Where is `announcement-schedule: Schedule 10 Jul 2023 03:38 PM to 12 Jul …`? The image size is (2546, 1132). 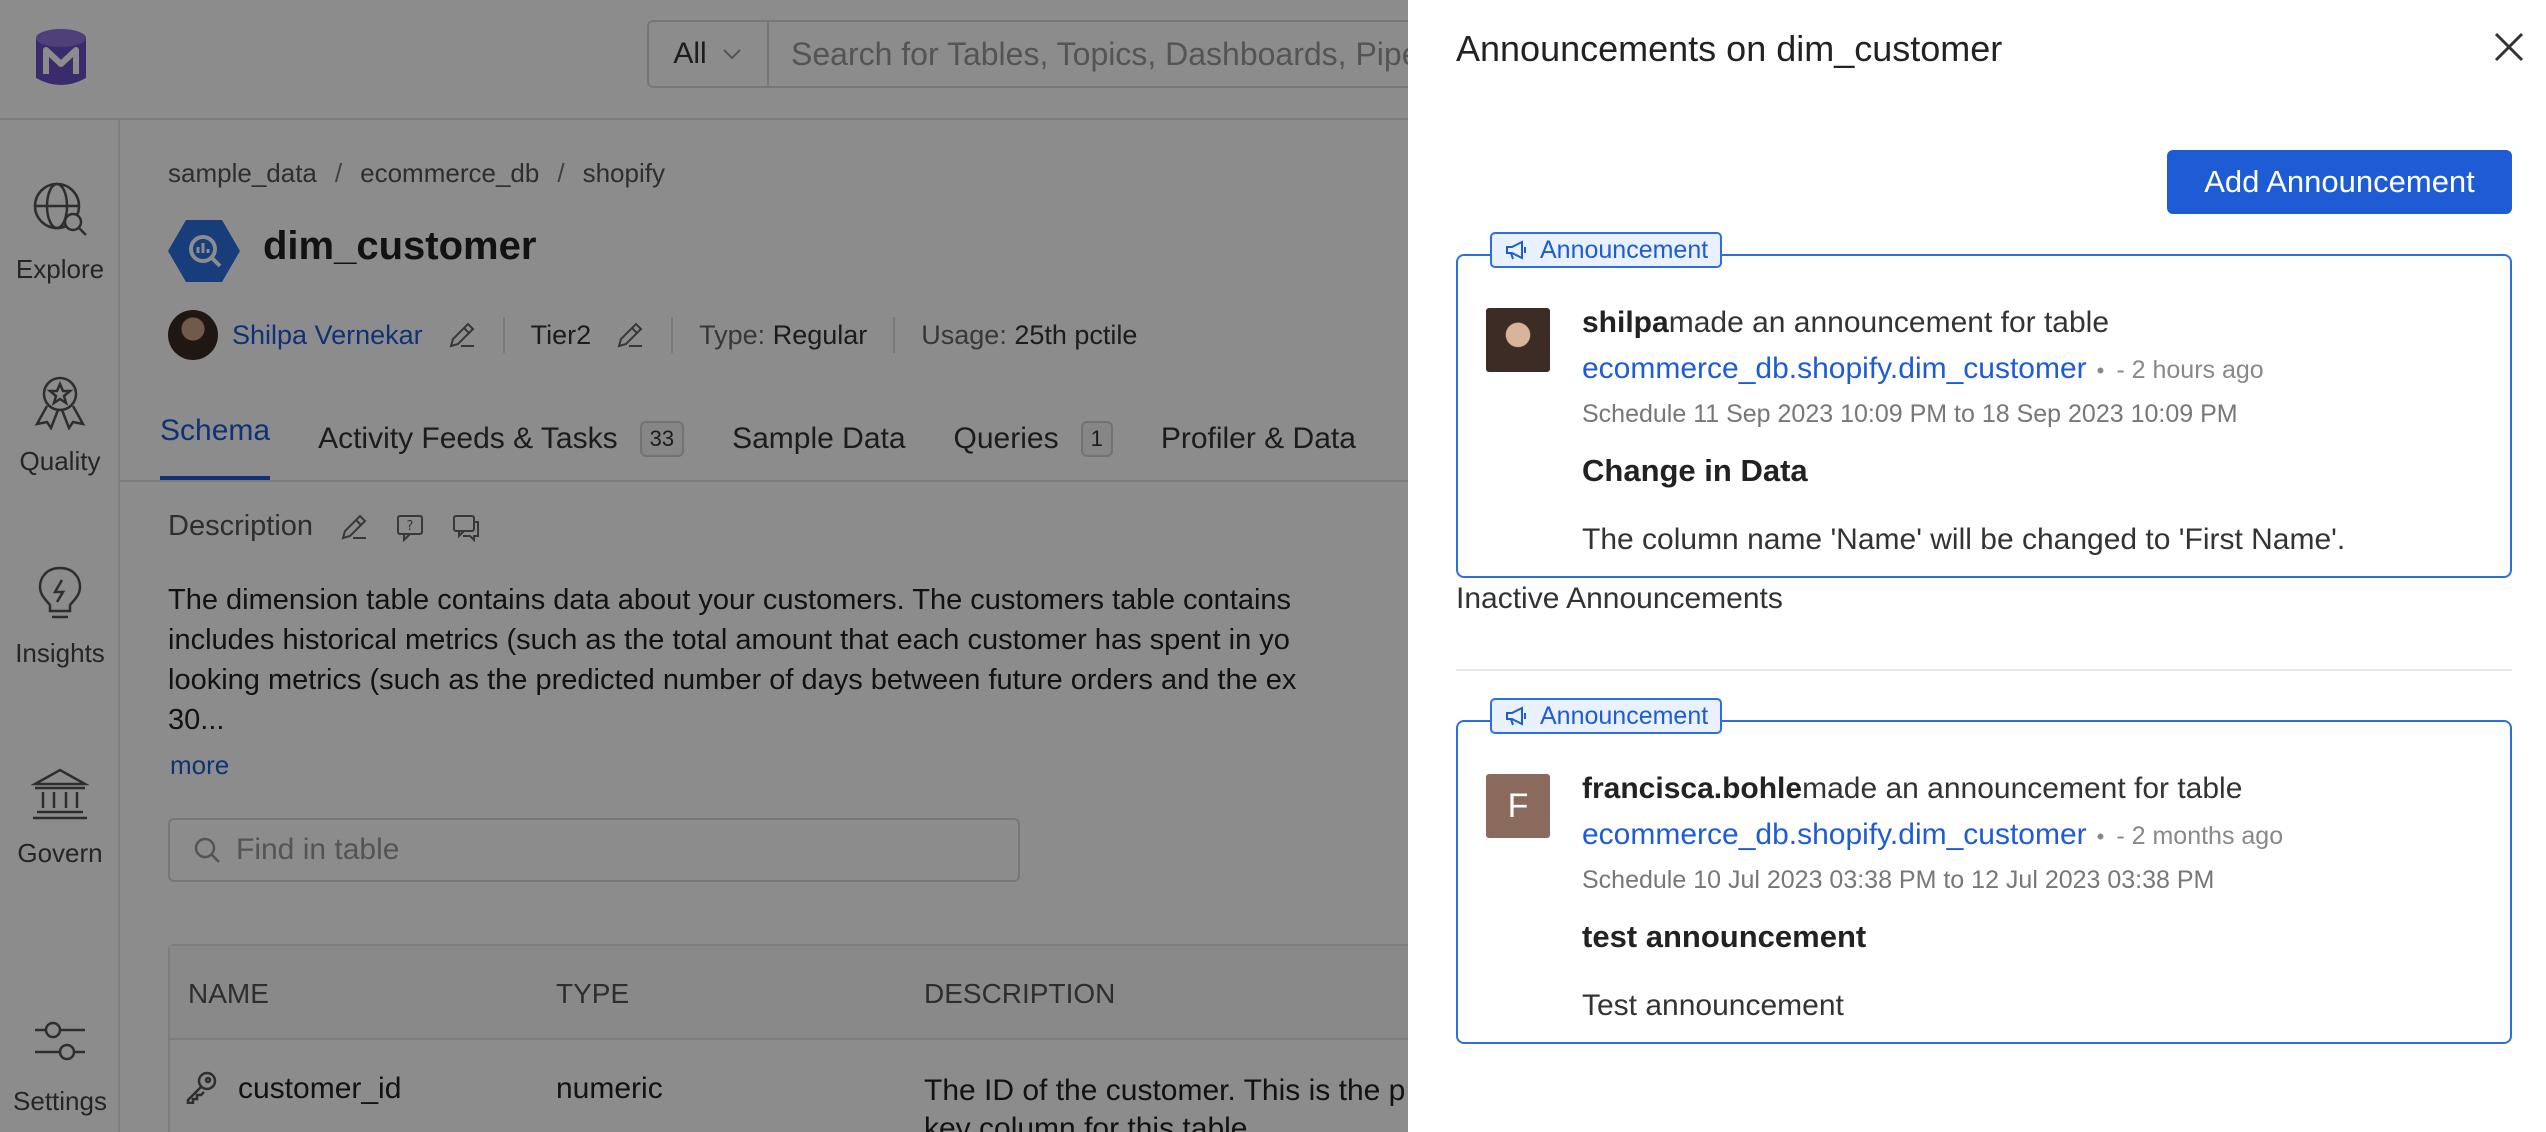 announcement-schedule: Schedule 10 Jul 2023 03:38 PM to 12 Jul … is located at coordinates (1898, 880).